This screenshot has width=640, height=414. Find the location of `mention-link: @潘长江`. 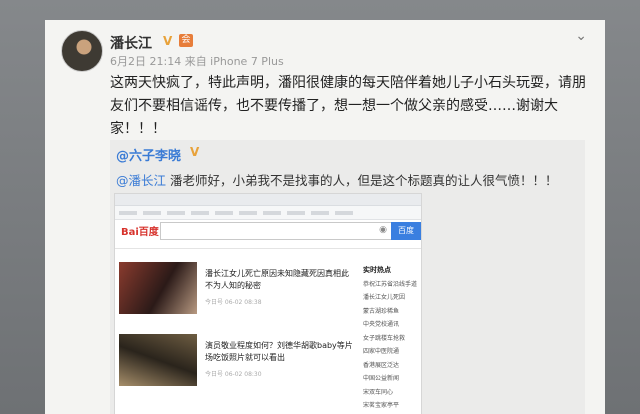

mention-link: @潘长江 is located at coordinates (141, 180).